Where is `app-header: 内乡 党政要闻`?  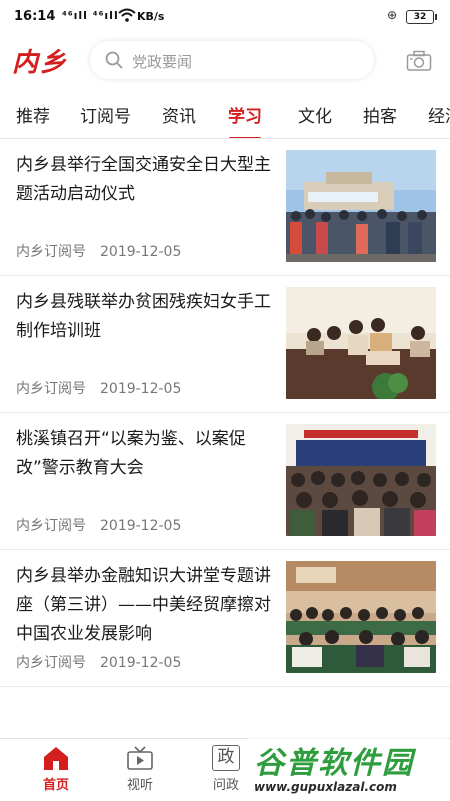 app-header: 内乡 党政要闻 is located at coordinates (225, 61).